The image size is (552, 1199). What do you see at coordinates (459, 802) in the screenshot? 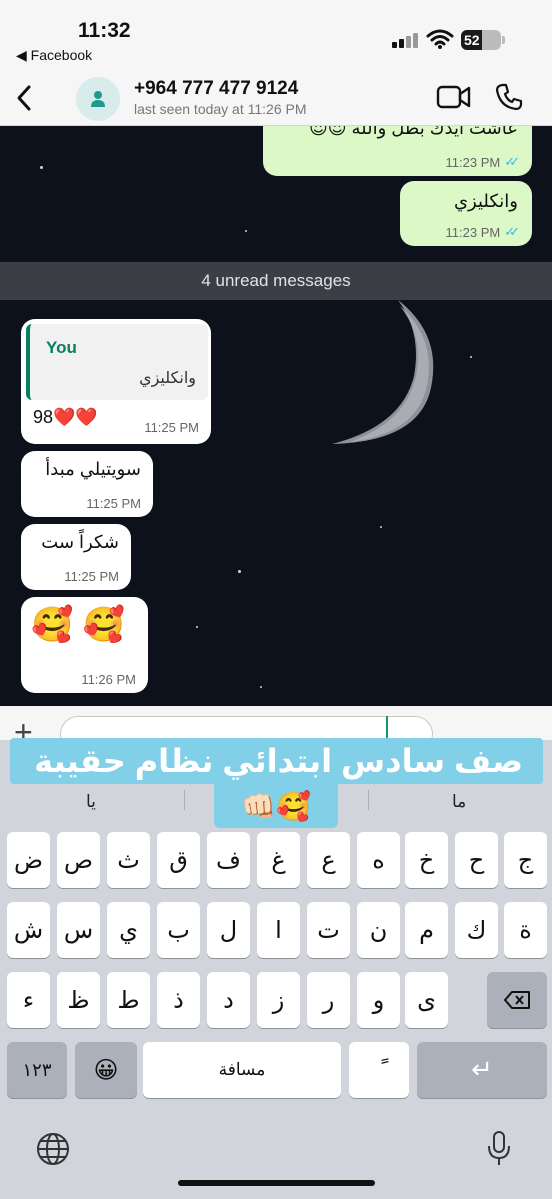
I see `suggestion-right: ما` at bounding box center [459, 802].